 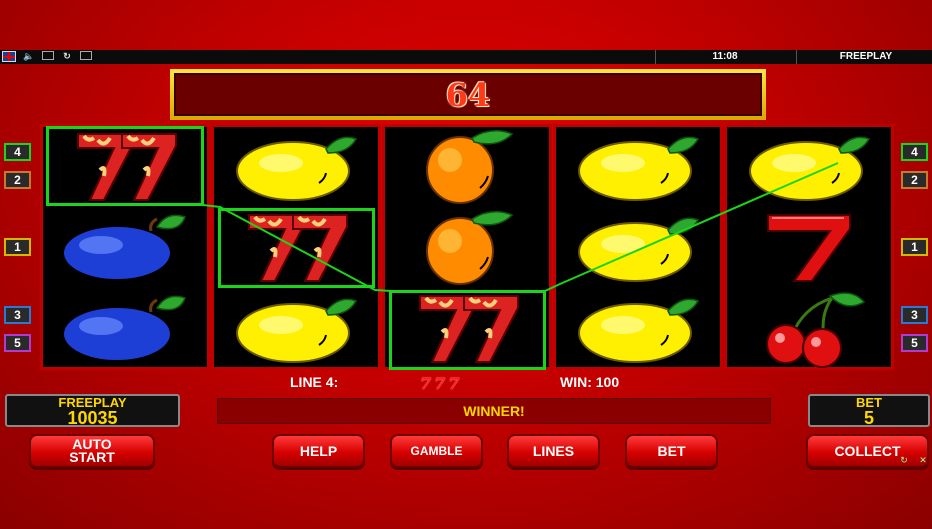 What do you see at coordinates (914, 247) in the screenshot?
I see `line-indicator-right-1: 1` at bounding box center [914, 247].